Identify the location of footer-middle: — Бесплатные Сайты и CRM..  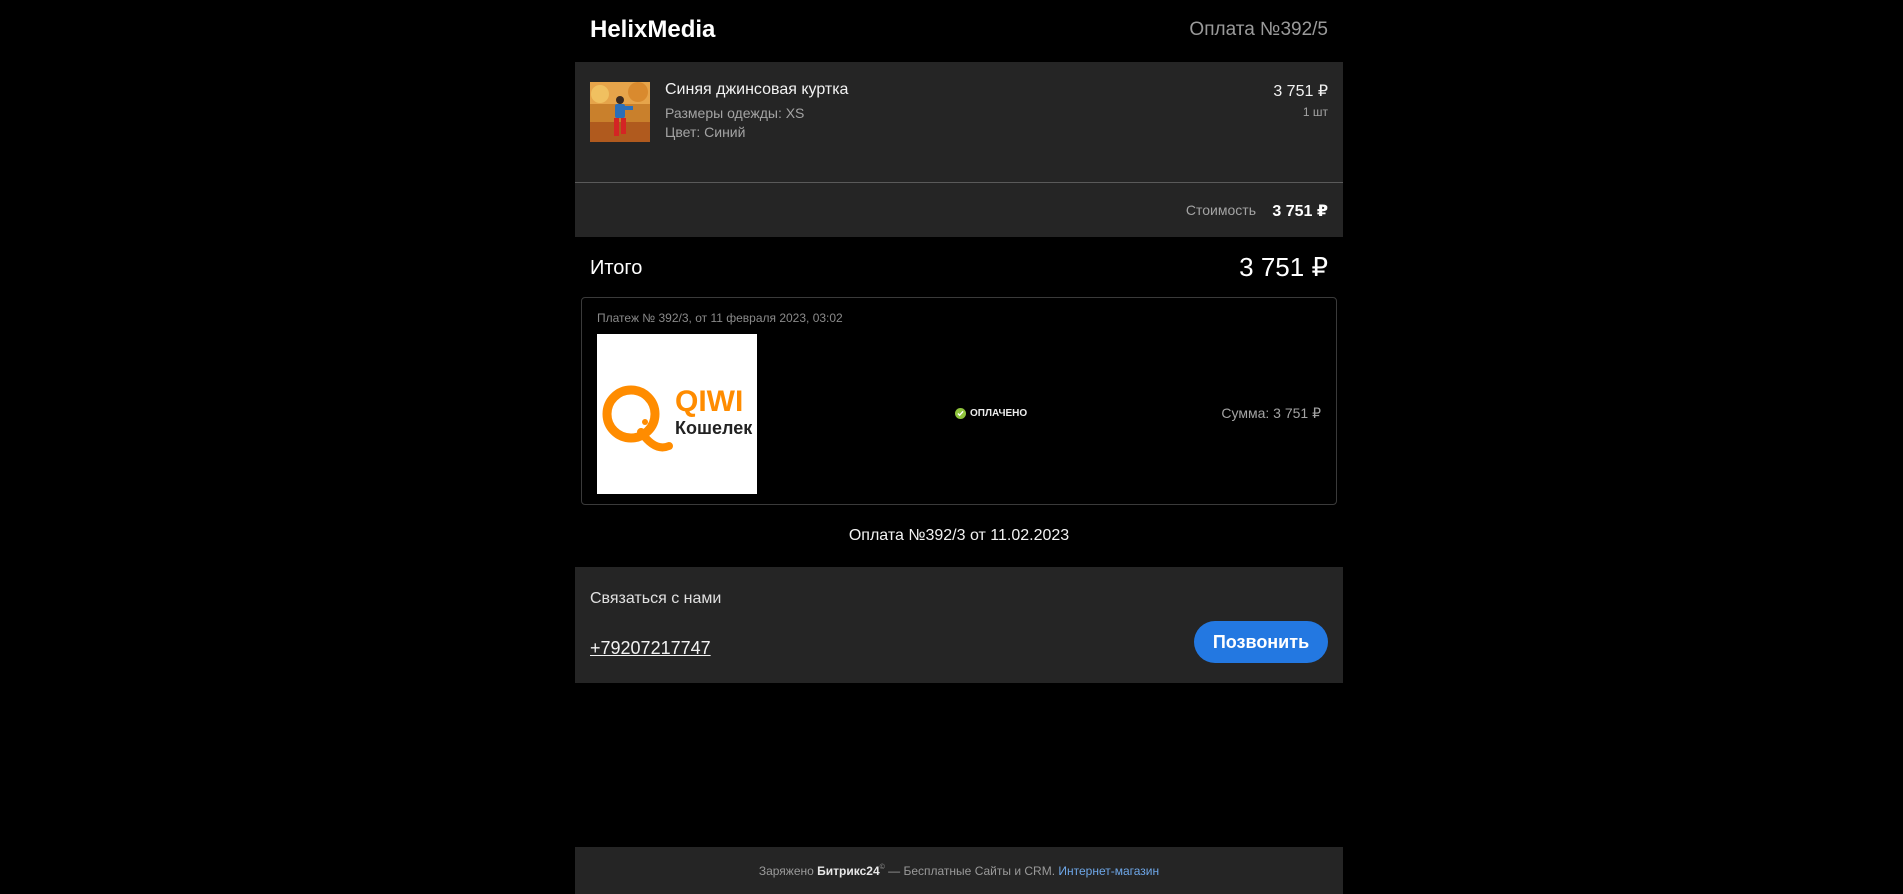
(972, 871).